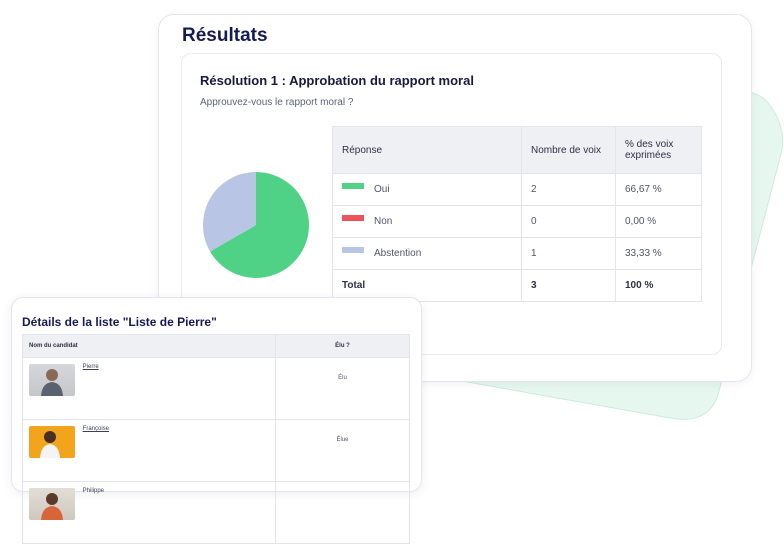 The width and height of the screenshot is (784, 544). What do you see at coordinates (93, 491) in the screenshot?
I see `candidate-name: Philippe` at bounding box center [93, 491].